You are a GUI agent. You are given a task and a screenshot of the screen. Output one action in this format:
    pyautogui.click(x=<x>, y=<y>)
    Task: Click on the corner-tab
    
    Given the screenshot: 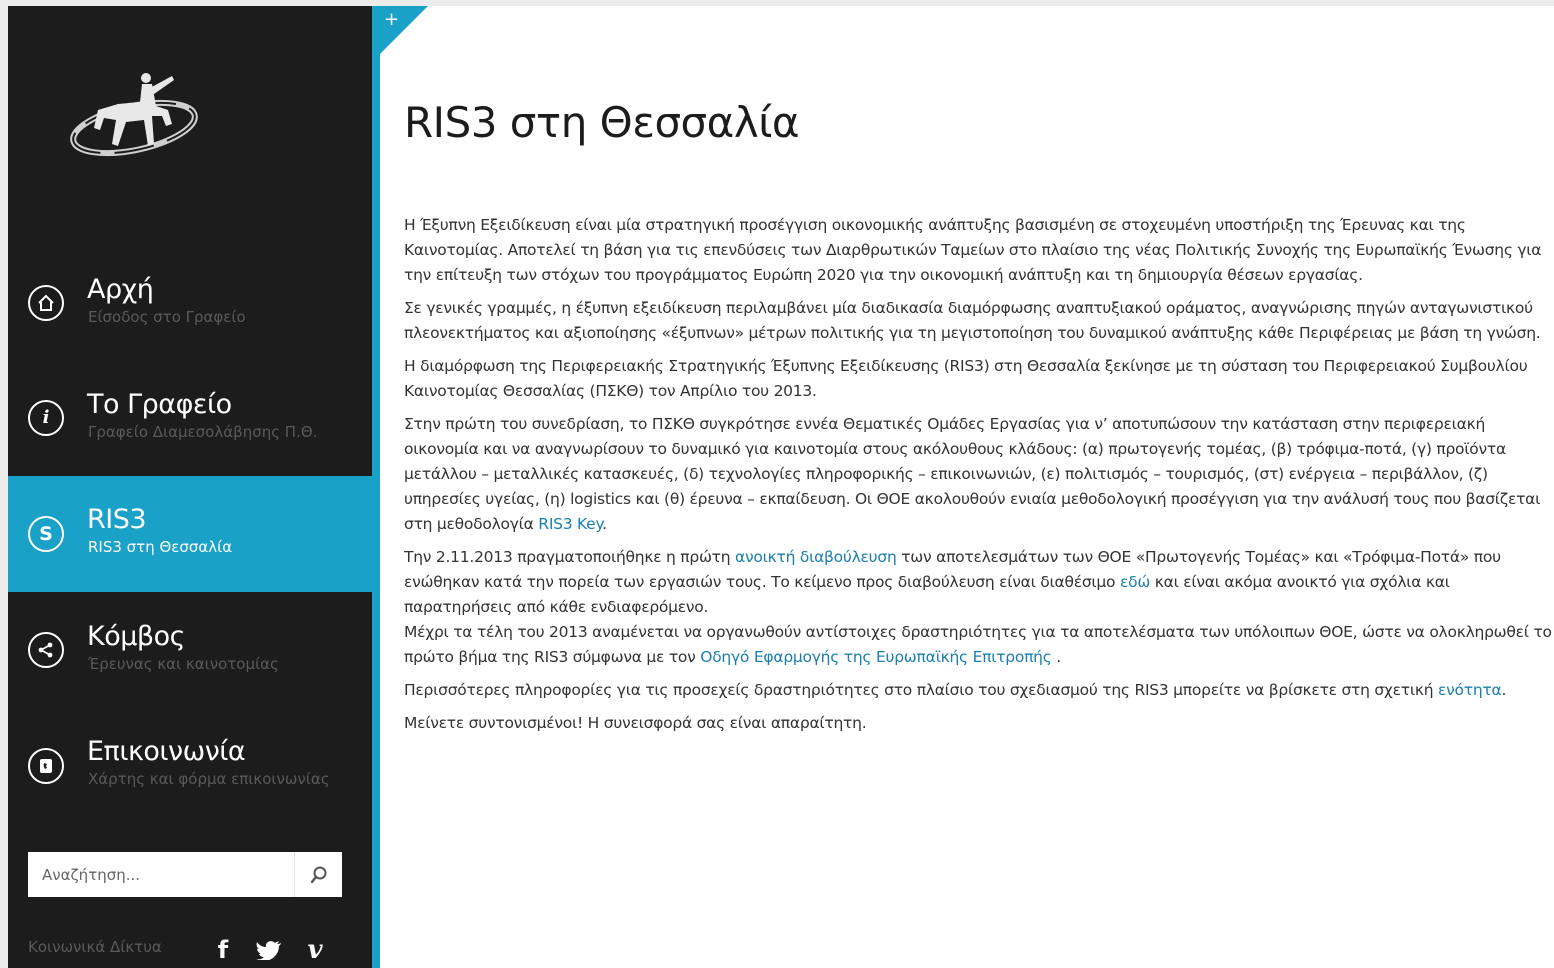 What is the action you would take?
    pyautogui.click(x=400, y=34)
    